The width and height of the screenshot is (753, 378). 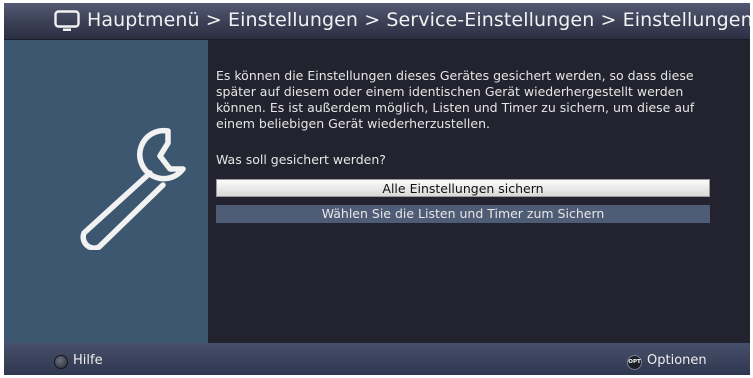 I want to click on question-text: Was soll gesichert werden?, so click(x=301, y=159).